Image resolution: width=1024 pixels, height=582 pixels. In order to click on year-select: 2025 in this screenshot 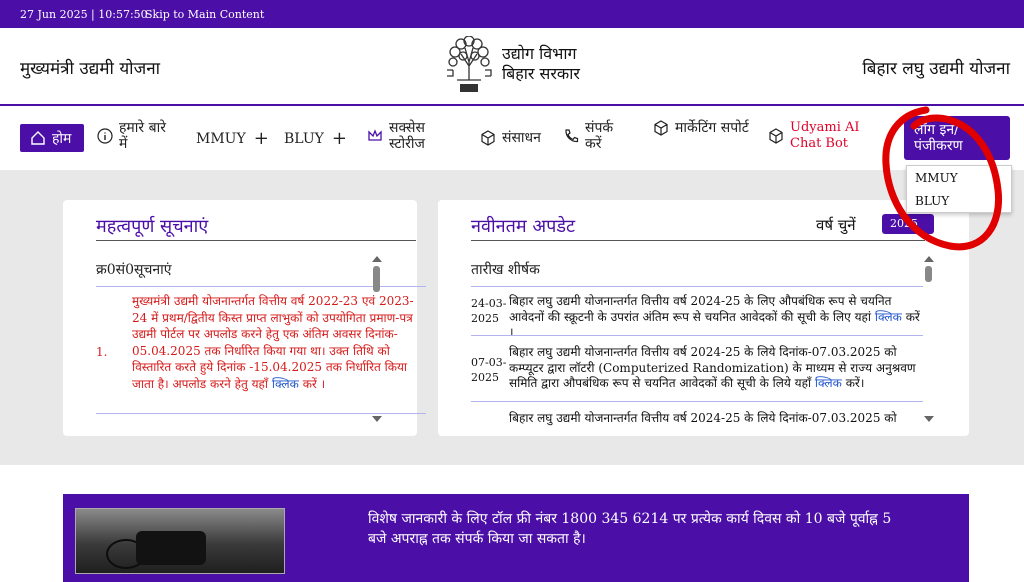, I will do `click(908, 224)`.